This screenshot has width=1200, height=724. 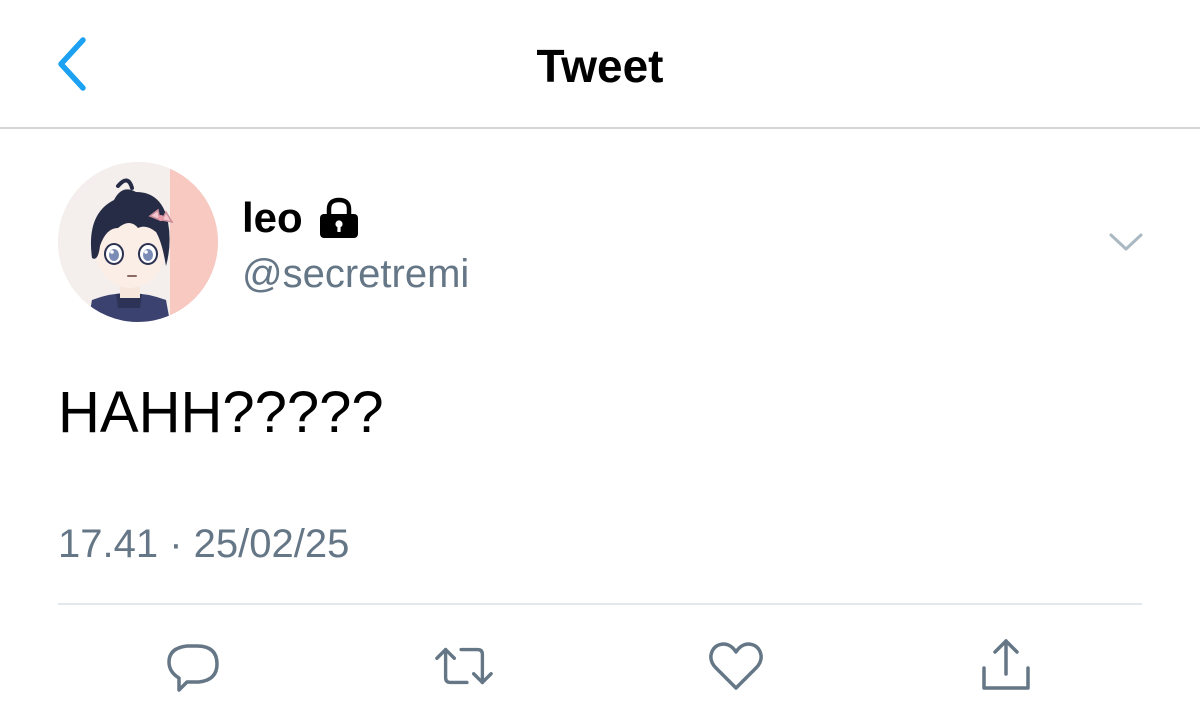 I want to click on share-icon, so click(x=1006, y=664).